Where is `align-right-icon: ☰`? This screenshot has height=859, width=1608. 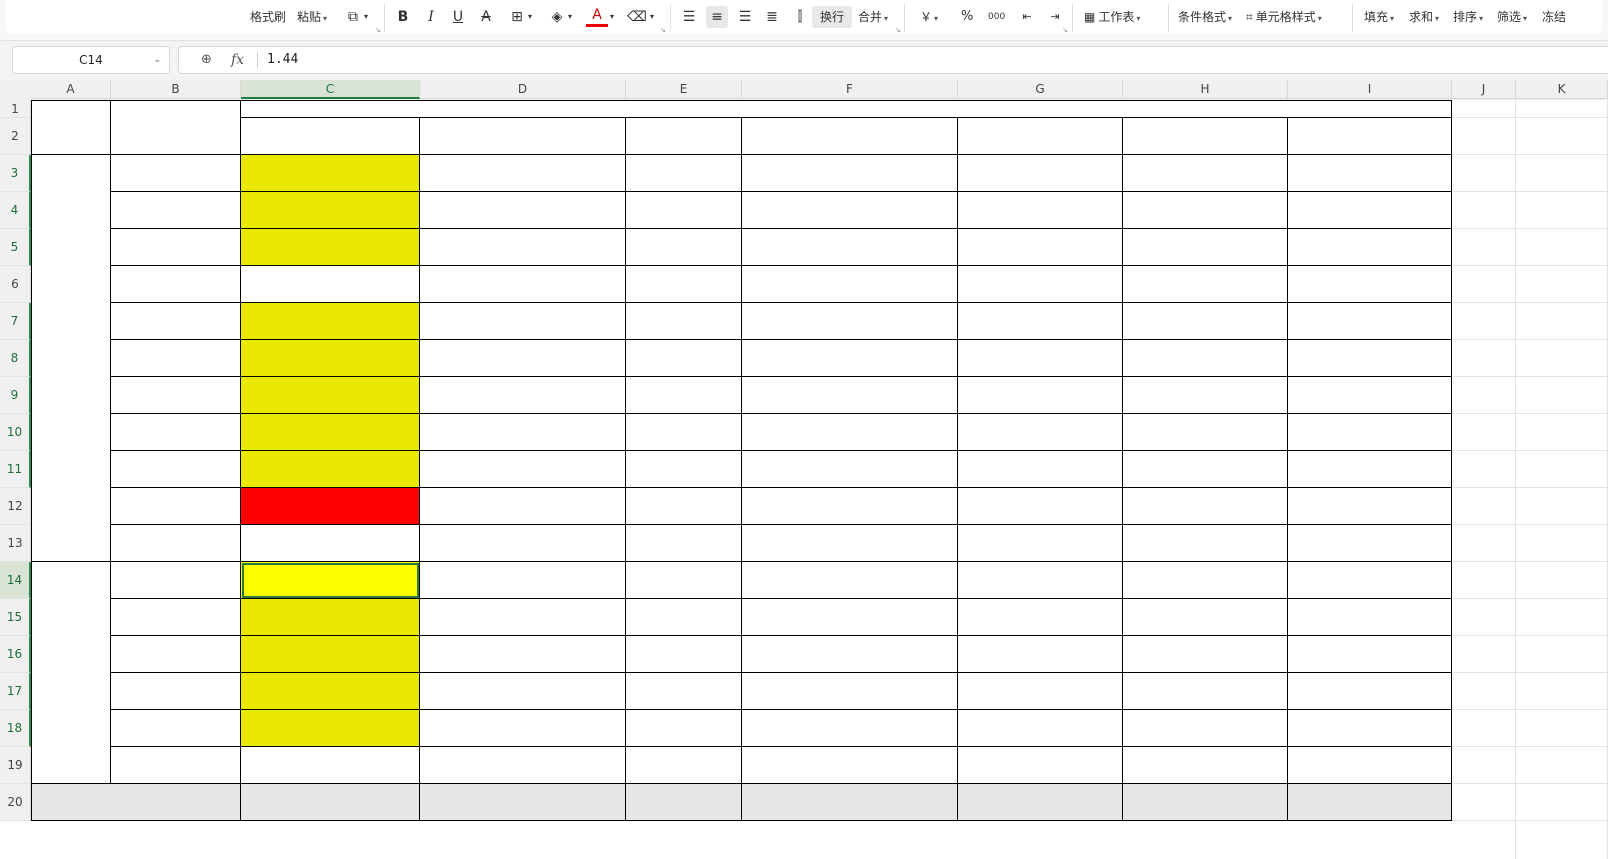 align-right-icon: ☰ is located at coordinates (745, 17).